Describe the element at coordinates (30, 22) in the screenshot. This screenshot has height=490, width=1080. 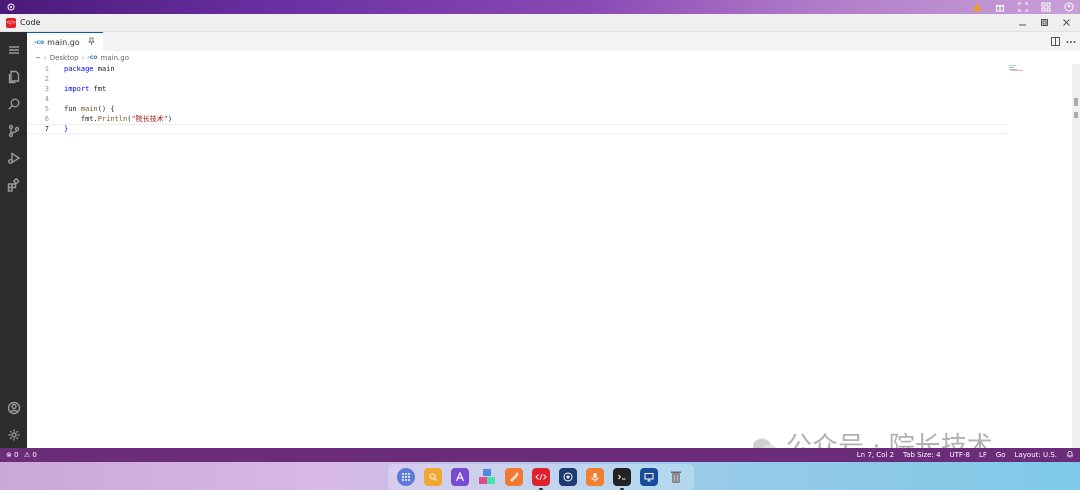
I see `window-title: Code` at that location.